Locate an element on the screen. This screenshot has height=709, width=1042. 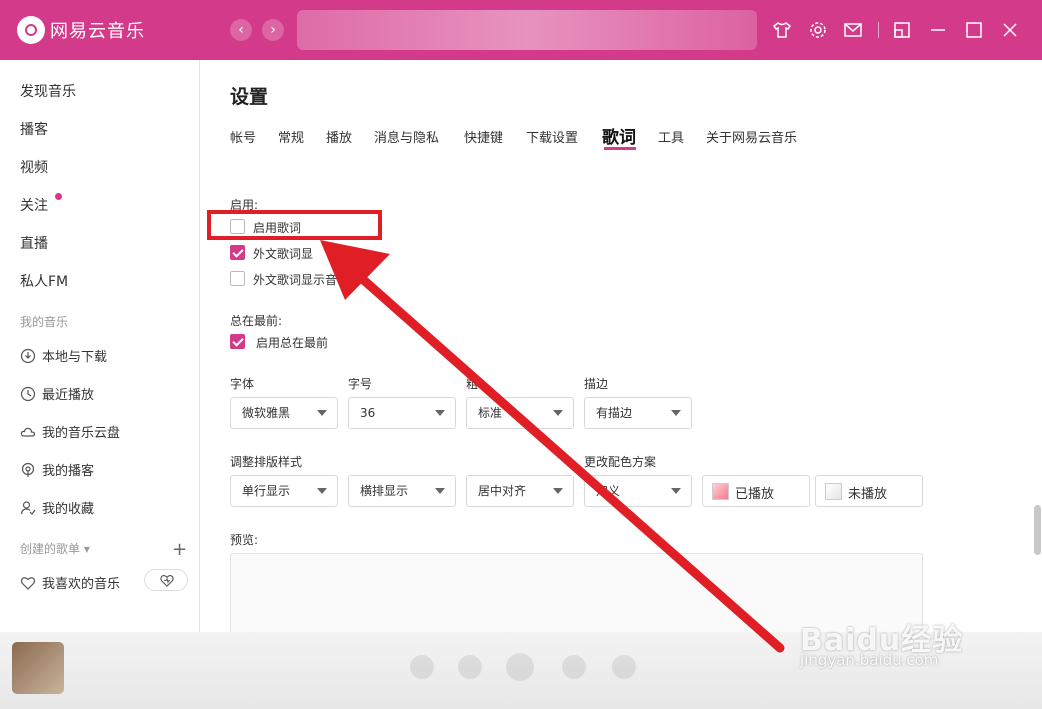
sidebar-item-personal-fm: 私人FM is located at coordinates (44, 281).